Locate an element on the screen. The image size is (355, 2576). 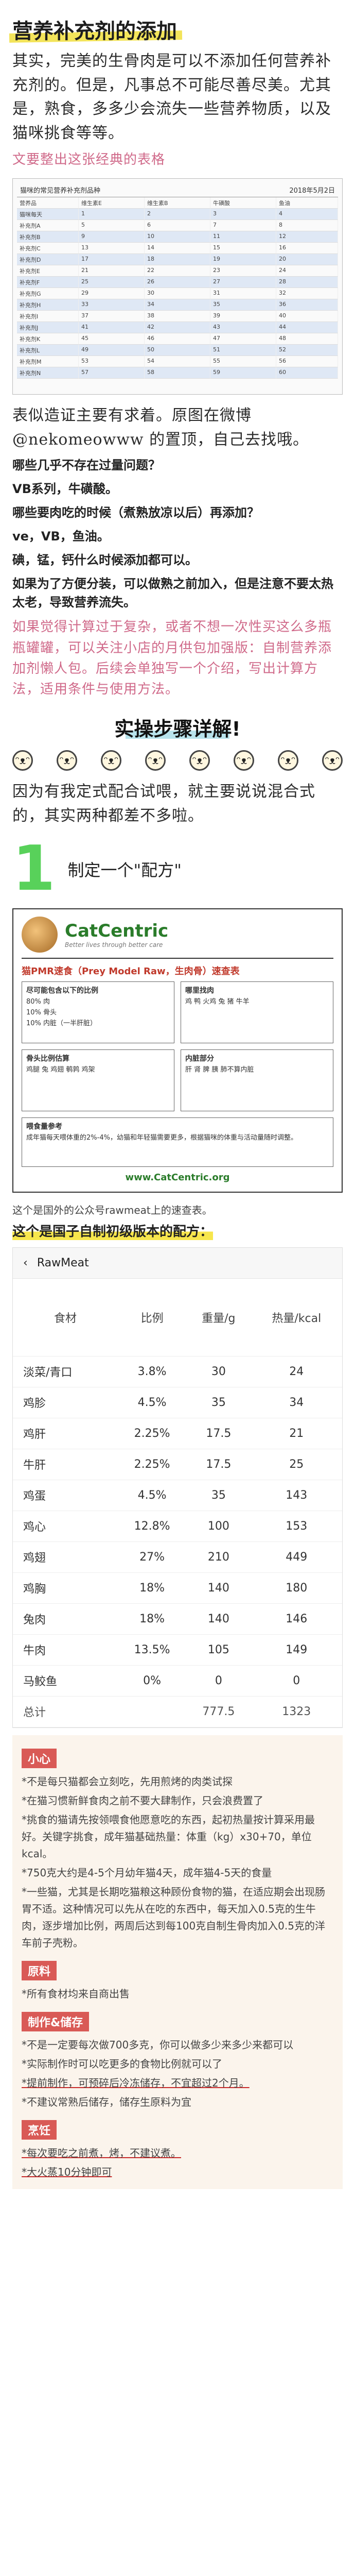
supplement-table-cell: 15 is located at coordinates (243, 249).